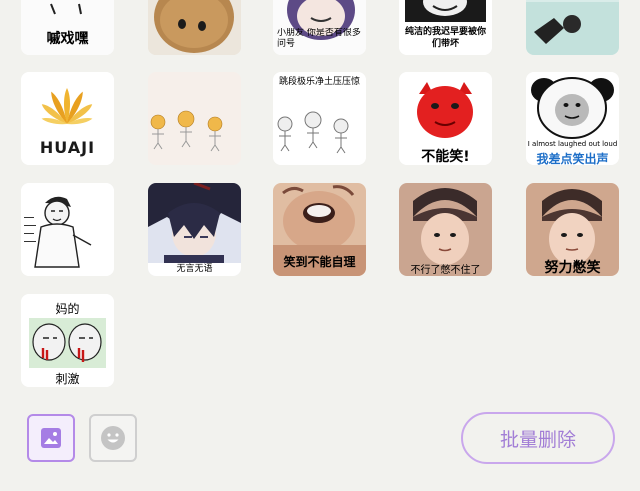 This screenshot has height=491, width=640. I want to click on image-icon, so click(51, 438).